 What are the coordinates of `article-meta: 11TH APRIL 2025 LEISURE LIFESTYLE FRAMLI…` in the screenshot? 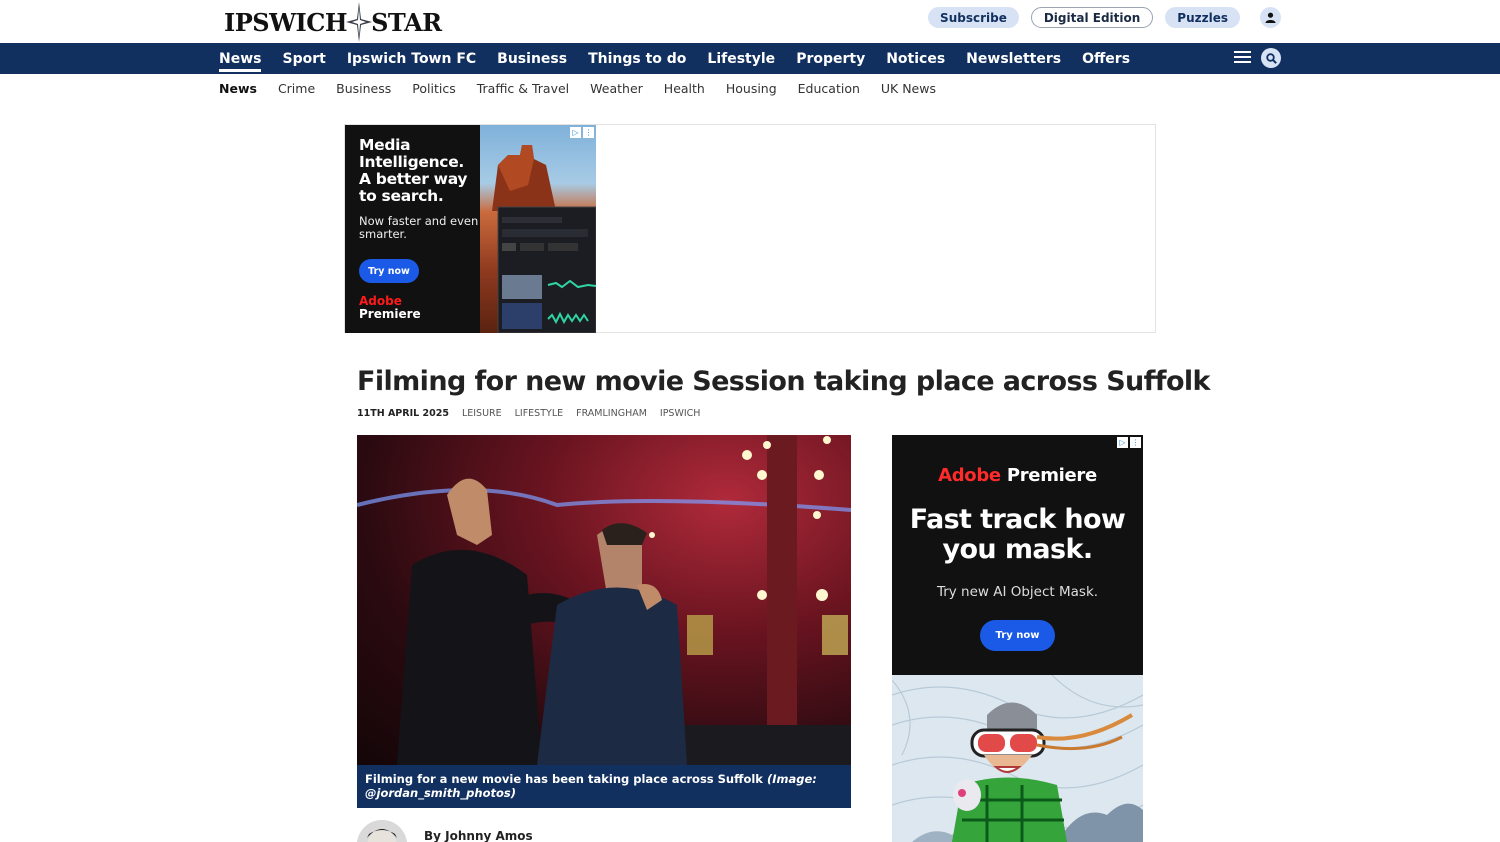 It's located at (535, 413).